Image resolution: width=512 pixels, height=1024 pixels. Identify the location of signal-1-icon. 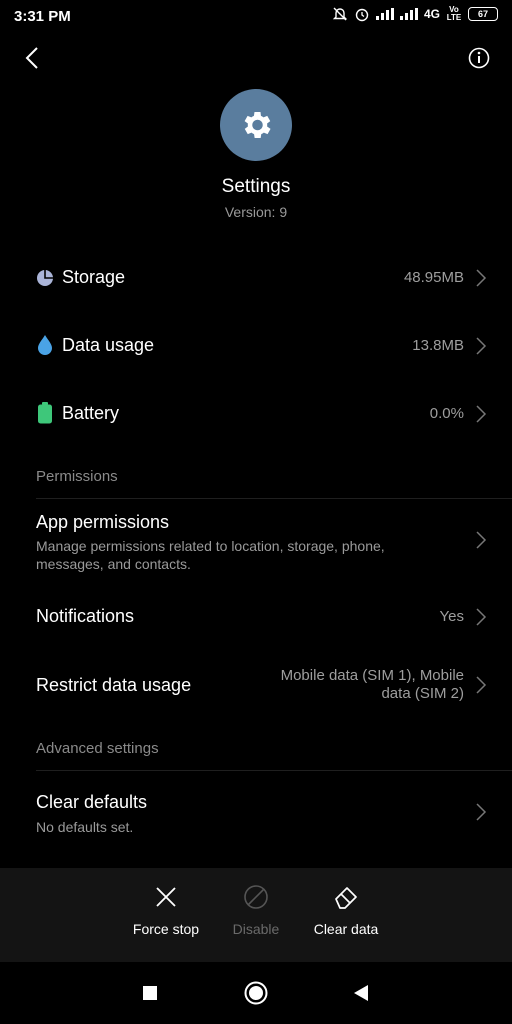
(384, 14).